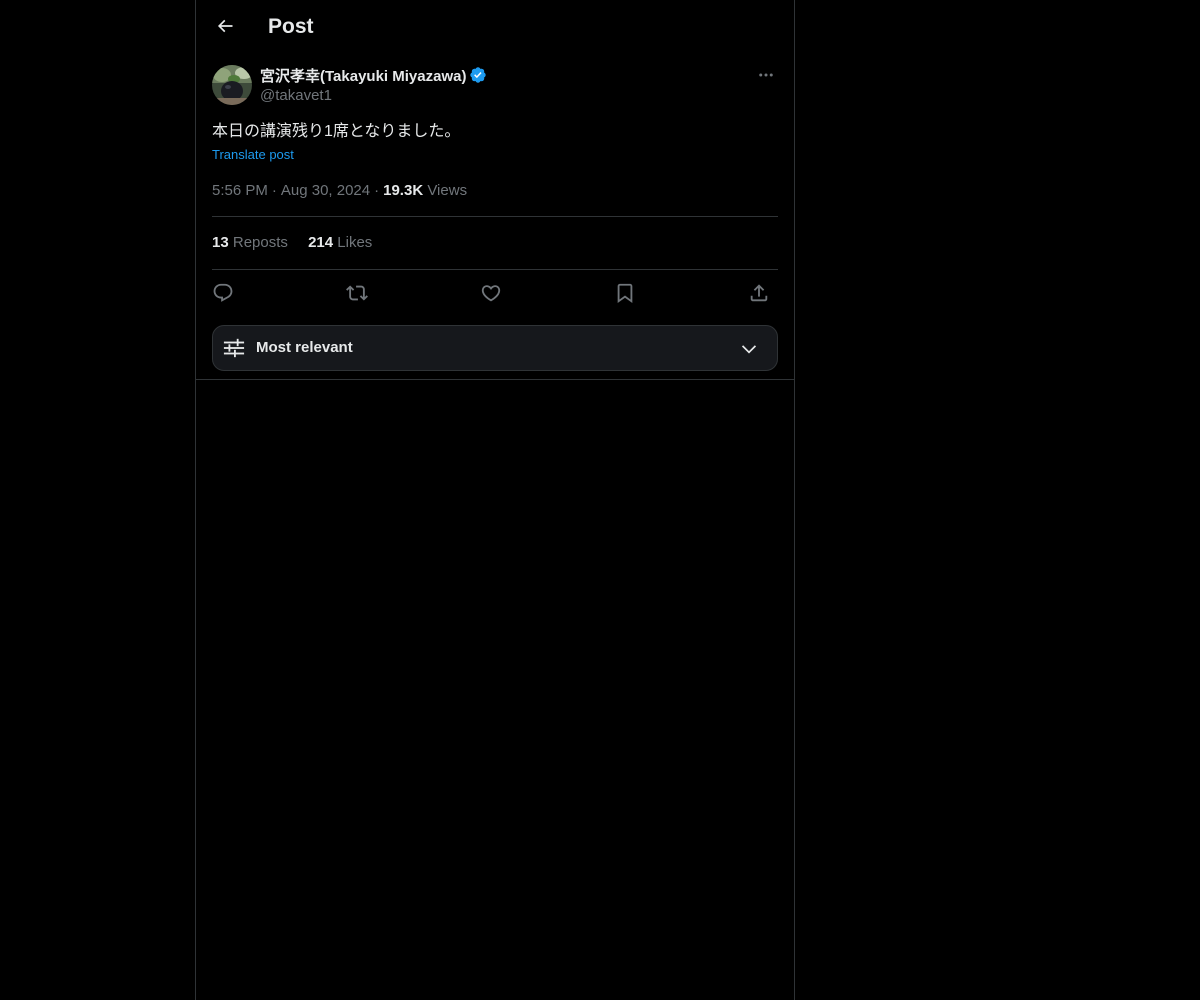 The width and height of the screenshot is (1200, 1000). I want to click on post-stats: 13 Reposts 214 Likes, so click(300, 243).